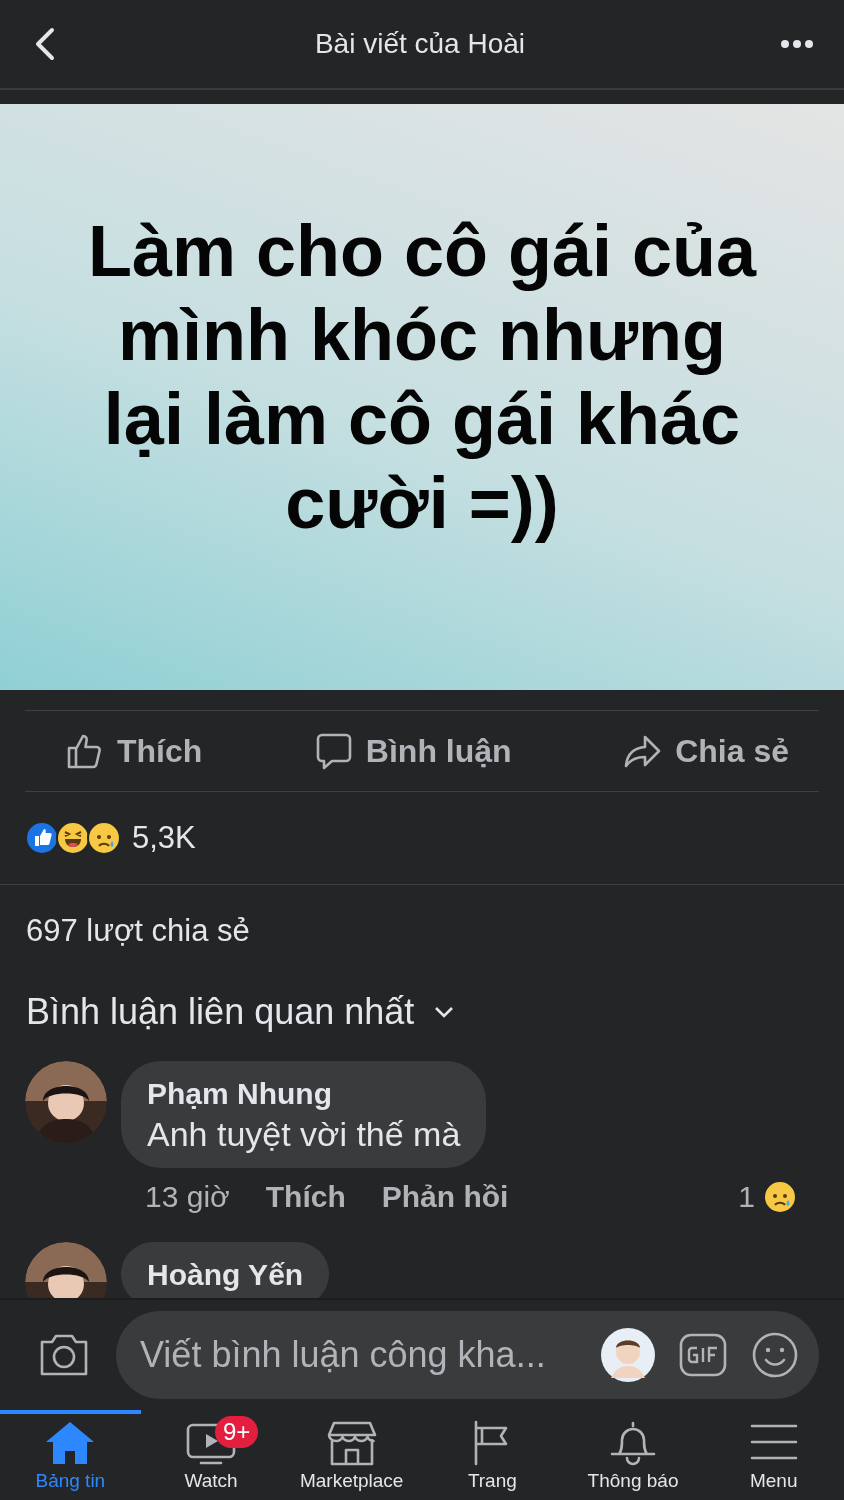 The width and height of the screenshot is (844, 1500). Describe the element at coordinates (746, 1197) in the screenshot. I see `reaction-count: 1` at that location.